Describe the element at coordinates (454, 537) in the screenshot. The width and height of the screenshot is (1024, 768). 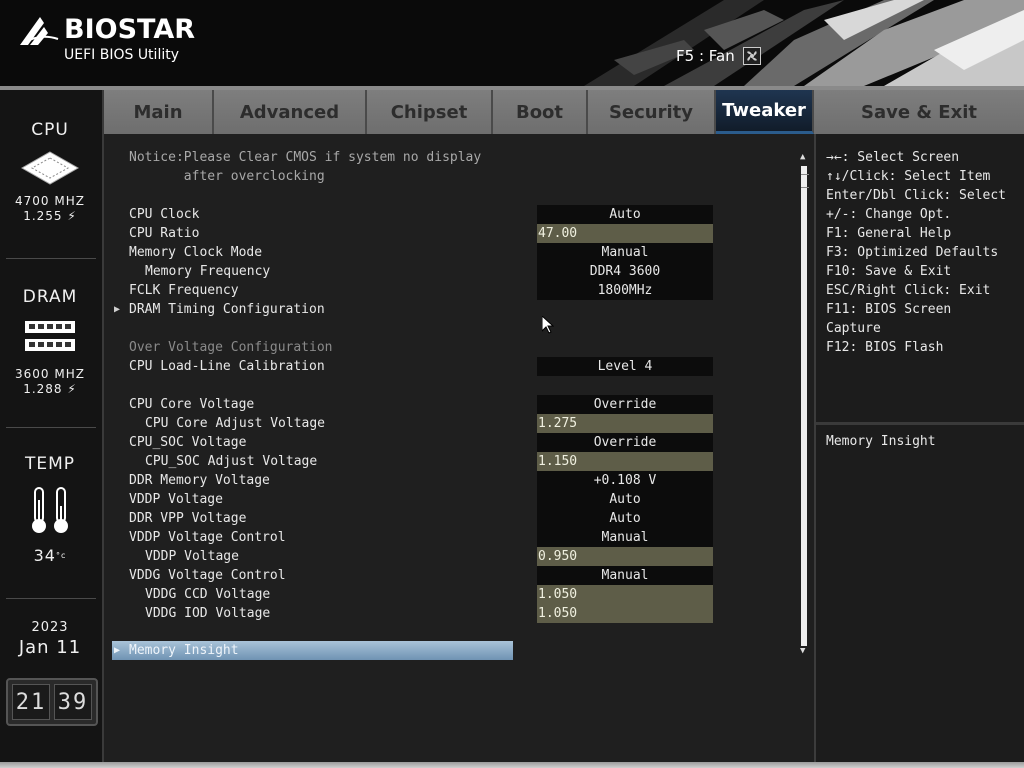
I see `setting-vddp-voltage-control: VDDP Voltage Control Manual` at that location.